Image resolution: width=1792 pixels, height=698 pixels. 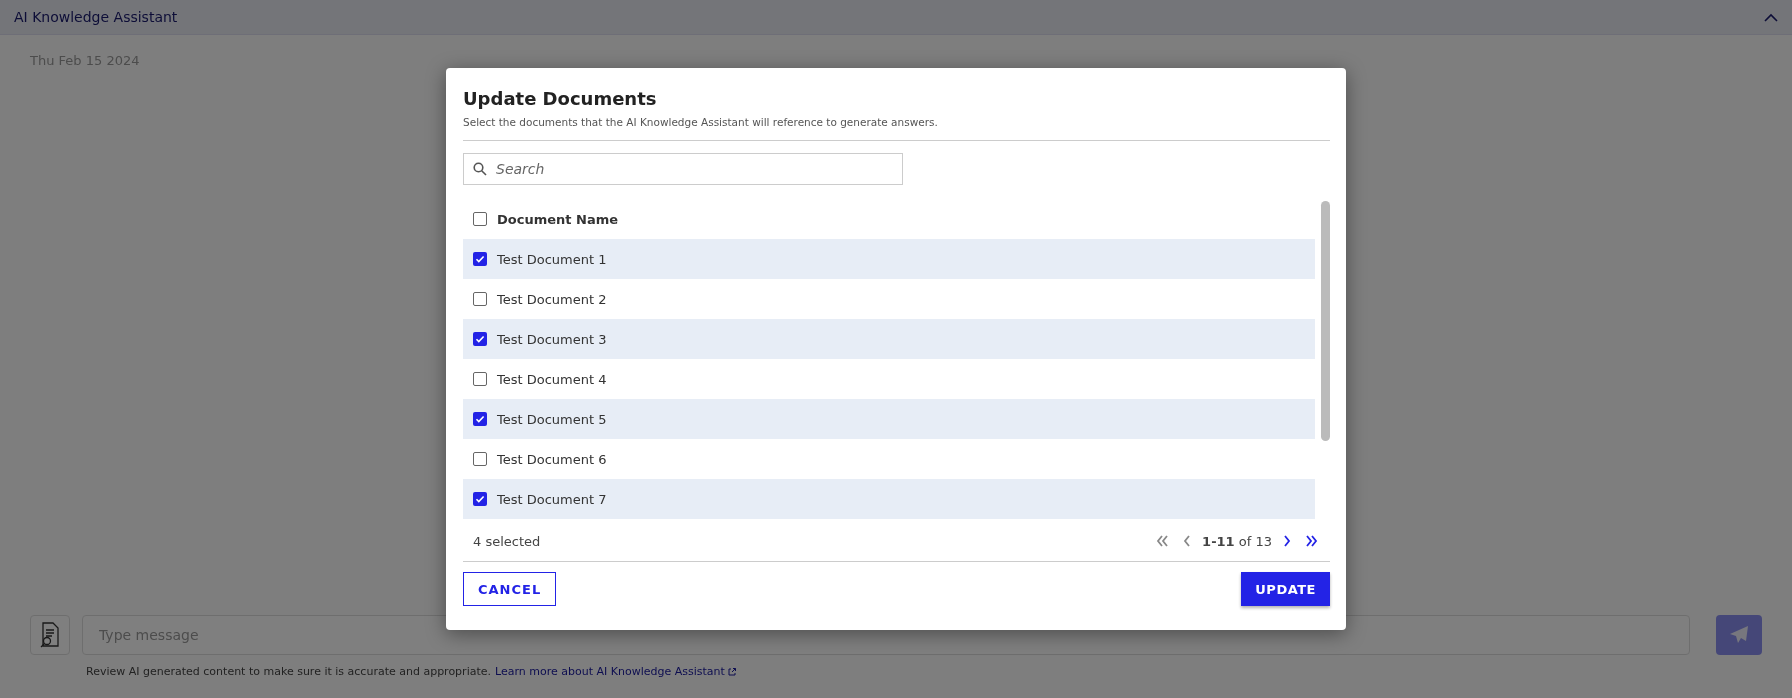 What do you see at coordinates (552, 459) in the screenshot?
I see `document-name: Test Document 6` at bounding box center [552, 459].